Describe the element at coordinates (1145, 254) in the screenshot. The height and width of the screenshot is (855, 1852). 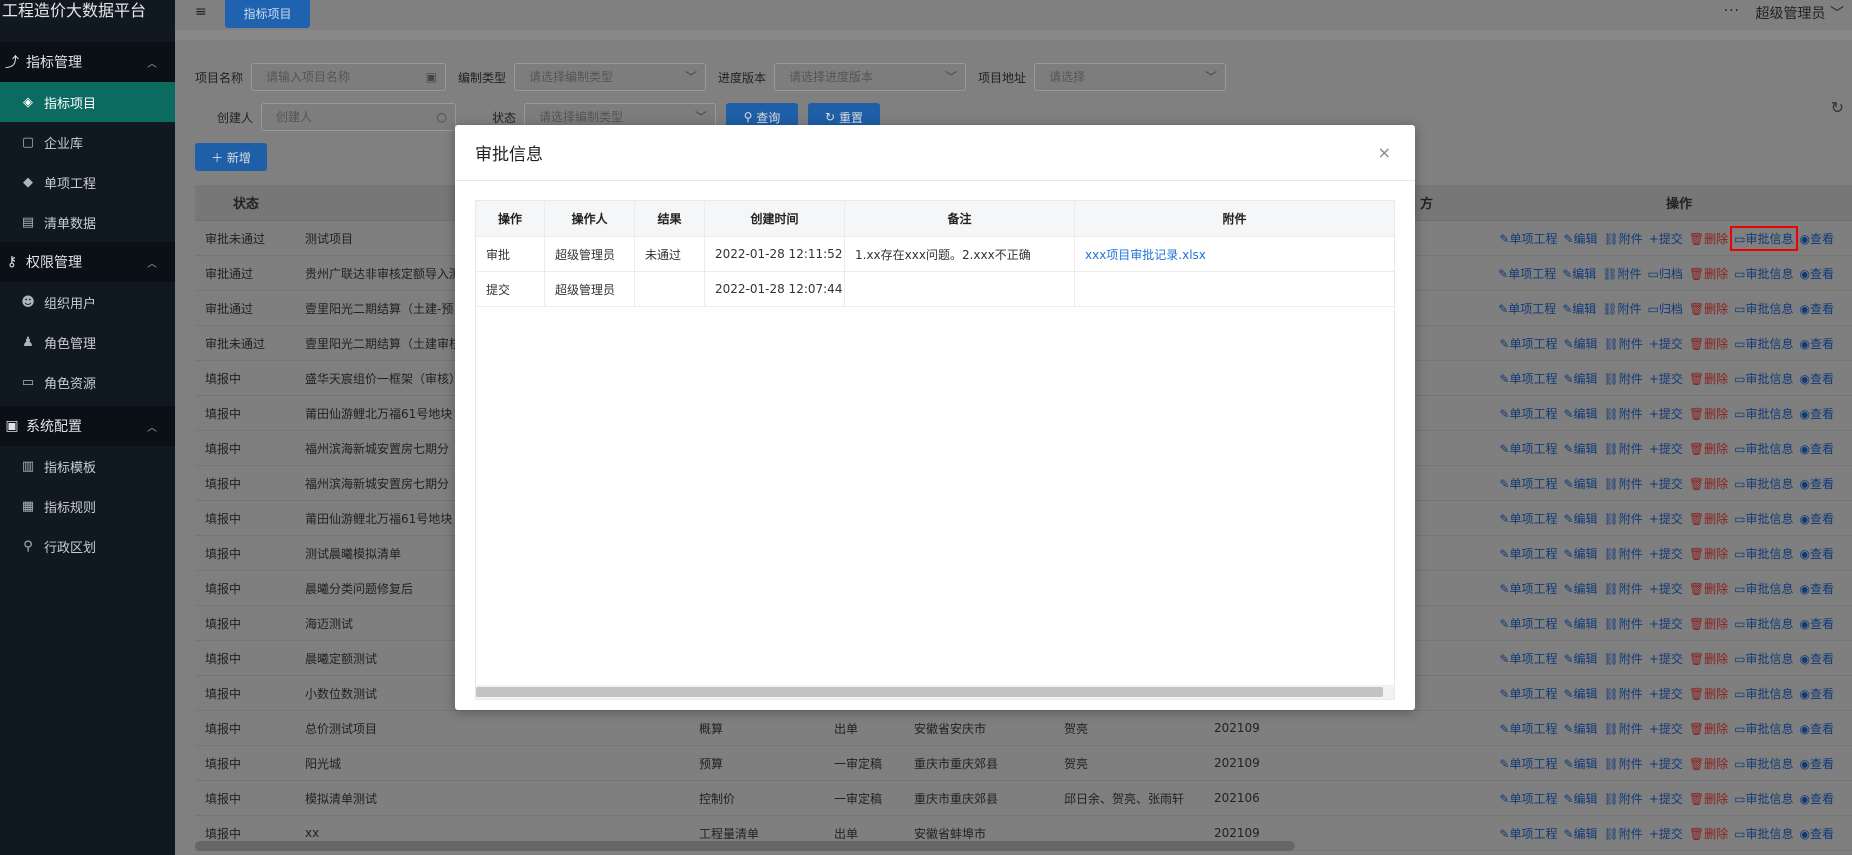
I see `attachment-link: xxx项目审批记录.xlsx` at that location.